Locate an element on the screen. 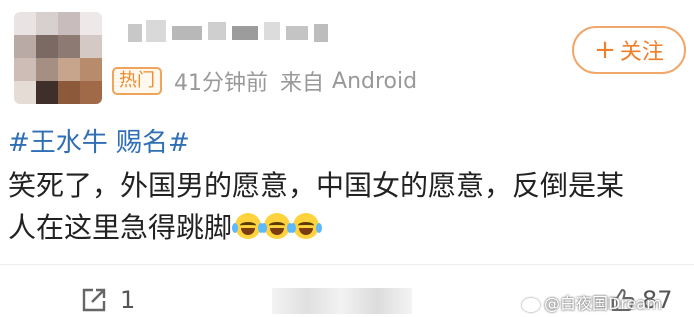 This screenshot has width=694, height=317. watermark: @白夜国Dream is located at coordinates (592, 302).